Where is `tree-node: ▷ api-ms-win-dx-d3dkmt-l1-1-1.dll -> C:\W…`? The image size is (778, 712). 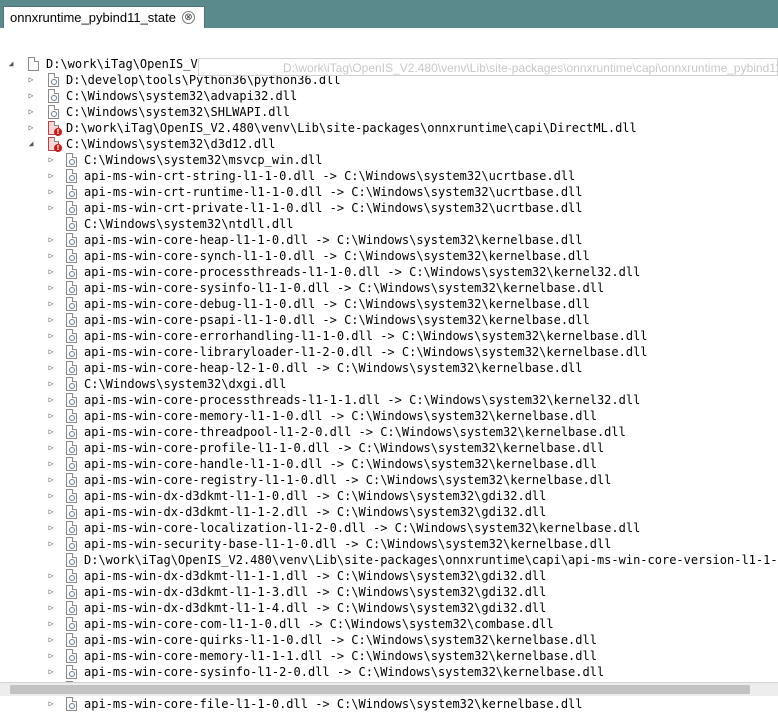 tree-node: ▷ api-ms-win-dx-d3dkmt-l1-1-1.dll -> C:\W… is located at coordinates (389, 576).